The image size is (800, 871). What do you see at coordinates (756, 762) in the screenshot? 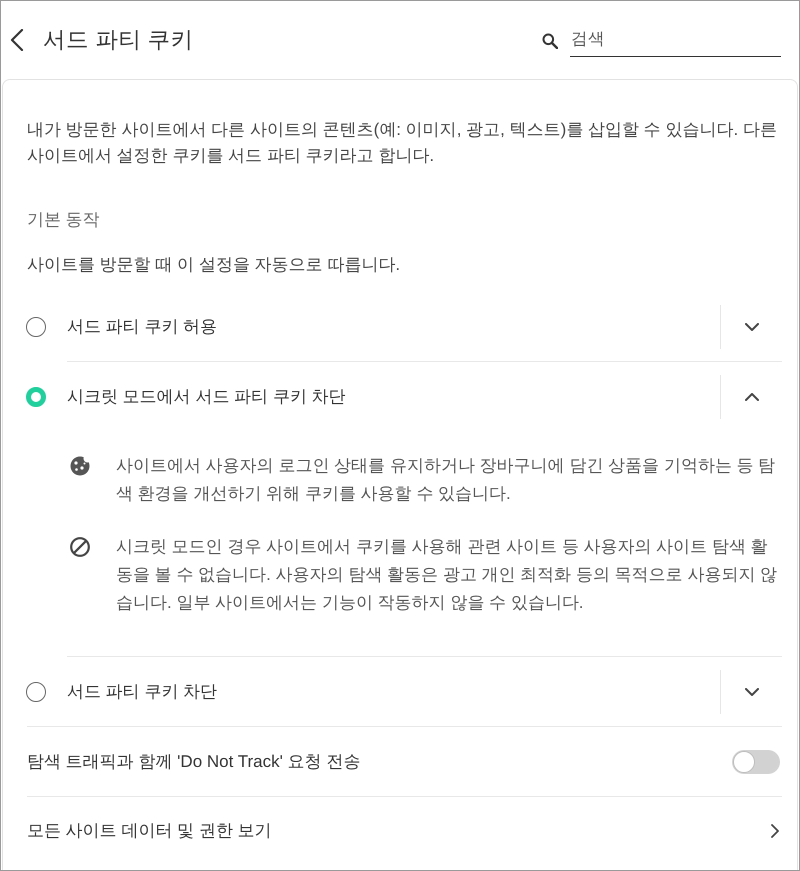
I see `toggle-switch` at bounding box center [756, 762].